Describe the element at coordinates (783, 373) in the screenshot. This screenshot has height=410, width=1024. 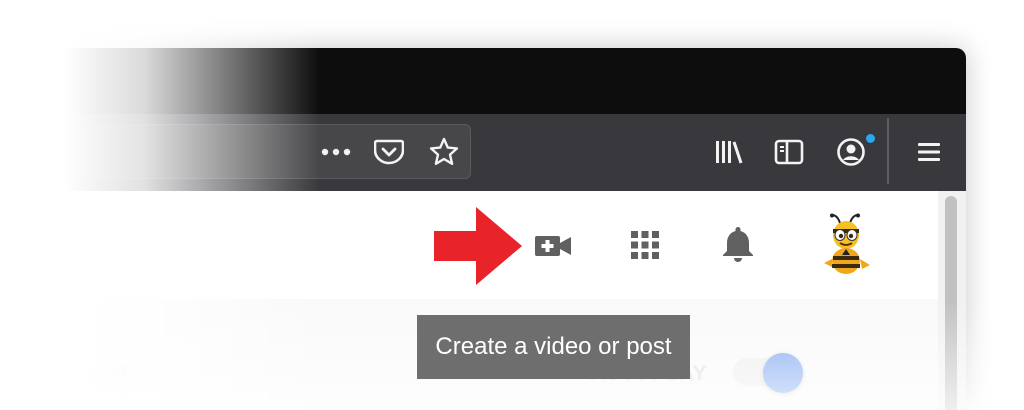
I see `autoplay-toggle-knob` at that location.